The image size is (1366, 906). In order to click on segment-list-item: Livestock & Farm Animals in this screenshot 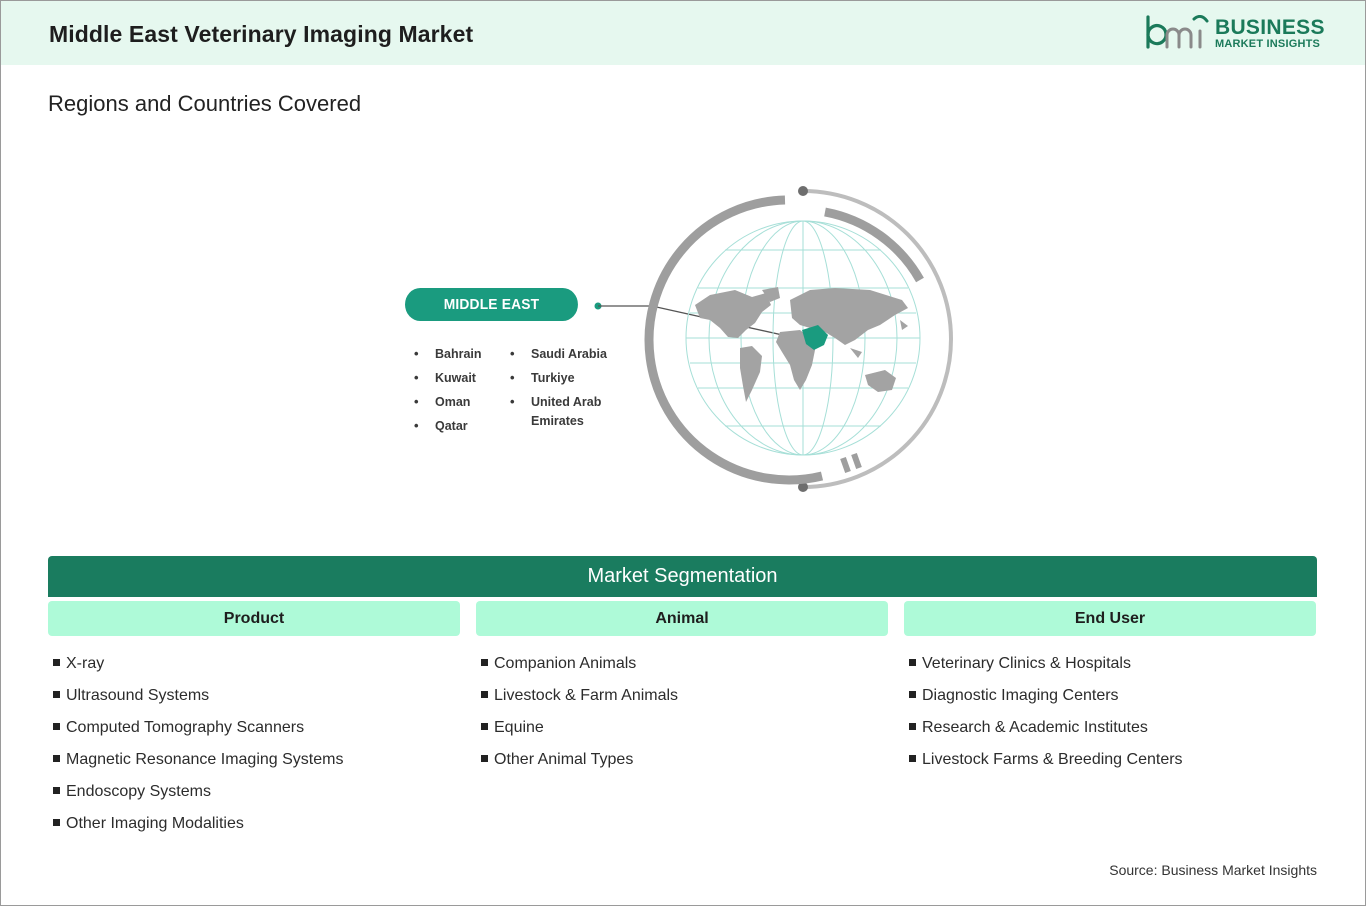, I will do `click(684, 702)`.